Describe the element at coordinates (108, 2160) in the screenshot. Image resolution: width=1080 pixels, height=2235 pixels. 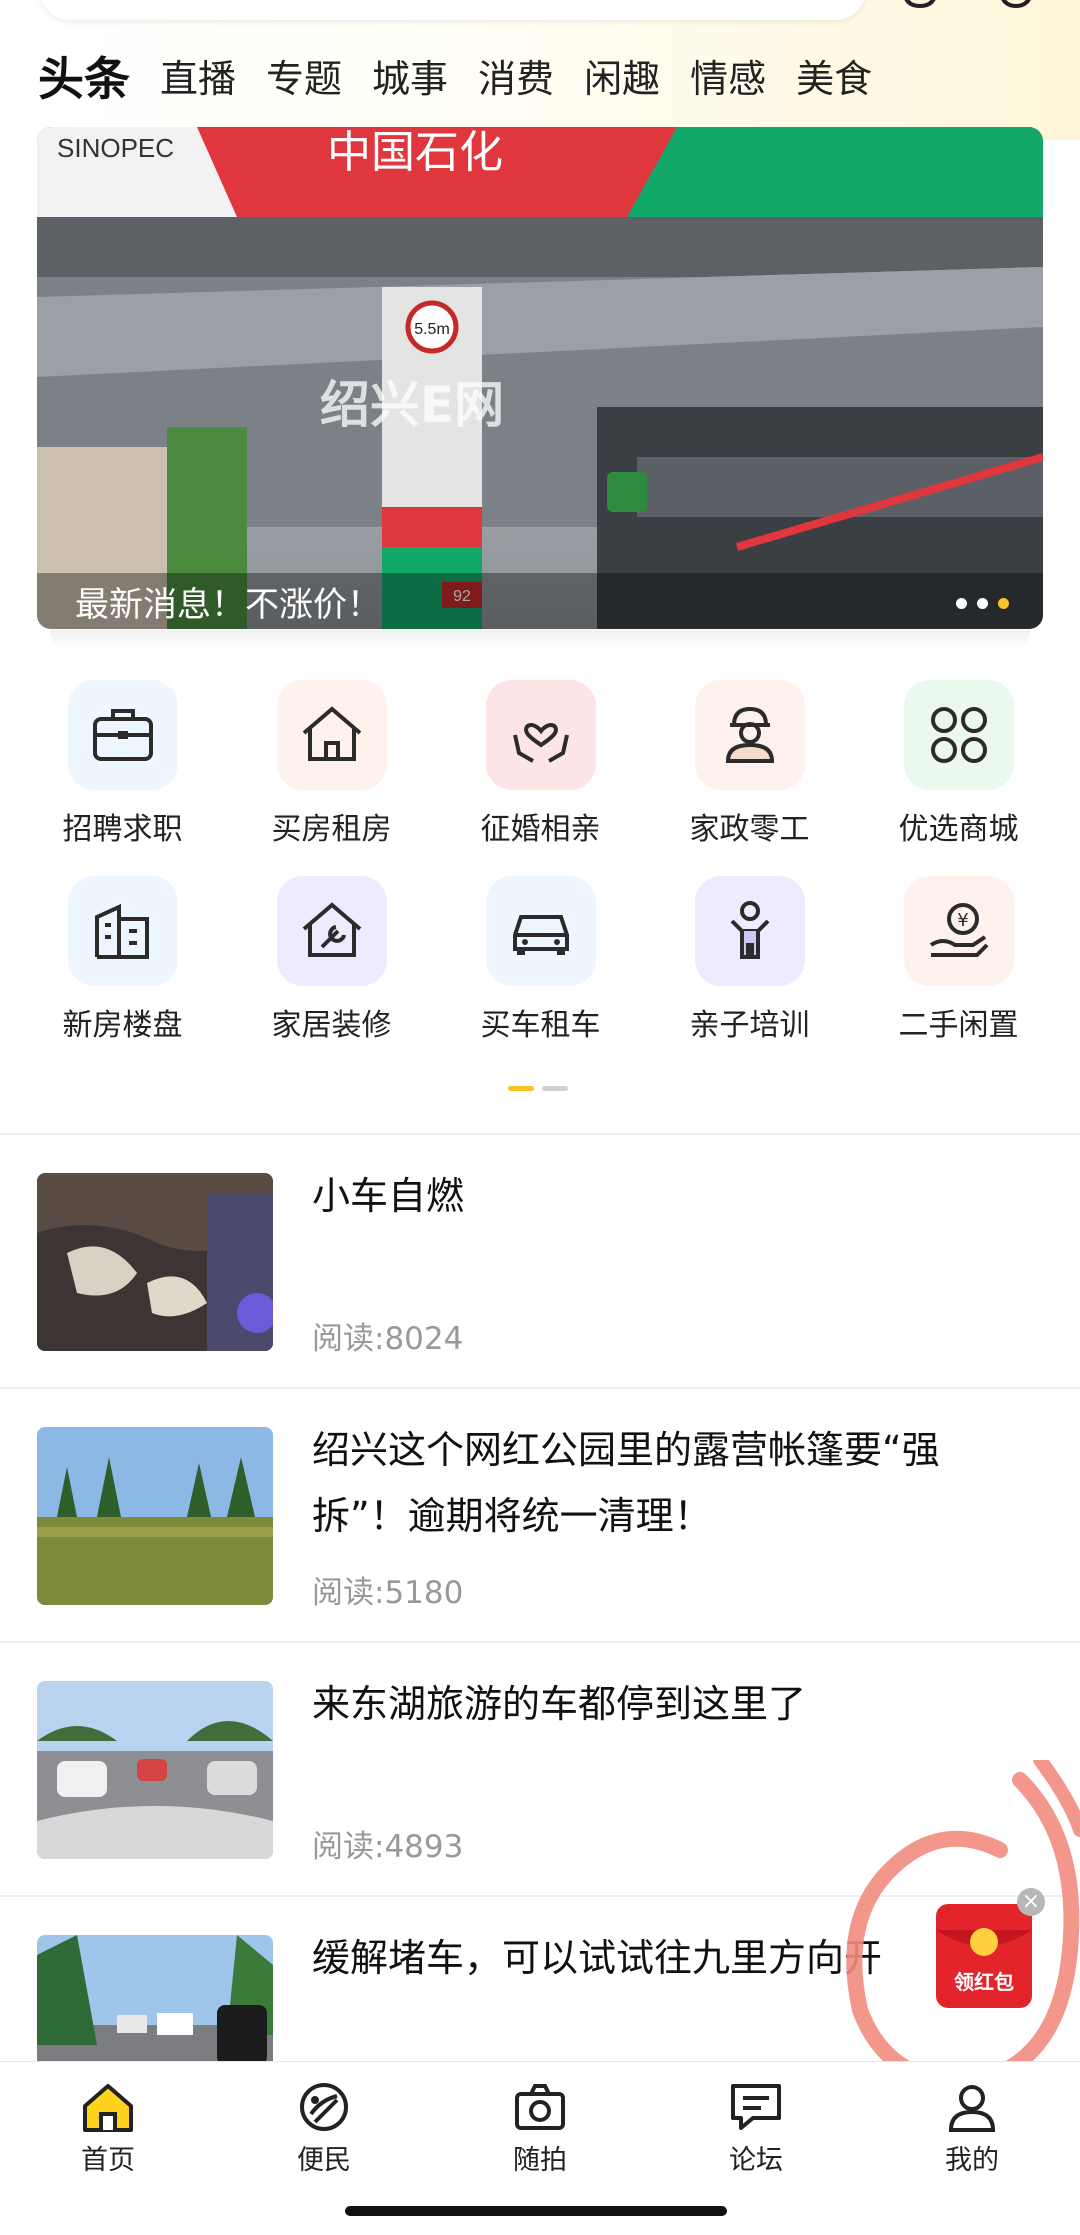
I see `nav-label: 首页` at that location.